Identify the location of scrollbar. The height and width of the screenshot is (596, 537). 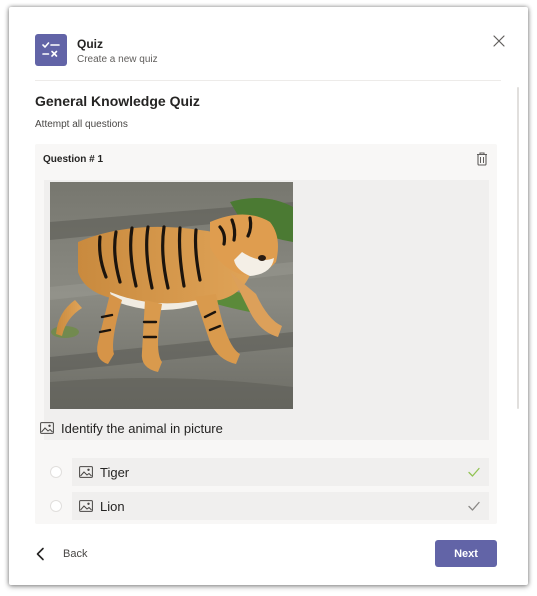
(518, 248).